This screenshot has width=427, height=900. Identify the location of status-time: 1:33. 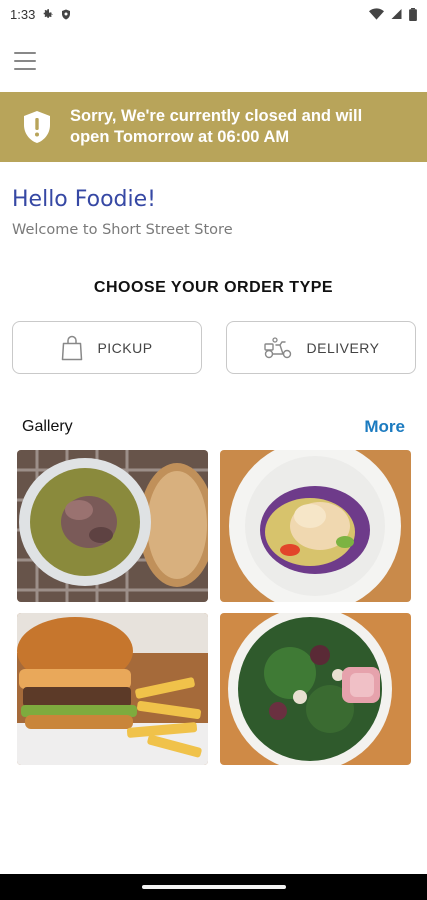
(23, 14).